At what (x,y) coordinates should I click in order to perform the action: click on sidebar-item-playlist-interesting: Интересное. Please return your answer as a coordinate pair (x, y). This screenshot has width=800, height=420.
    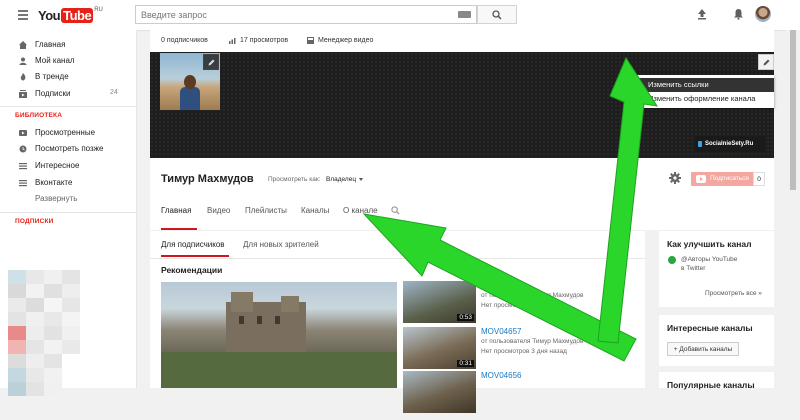
    Looking at the image, I should click on (68, 166).